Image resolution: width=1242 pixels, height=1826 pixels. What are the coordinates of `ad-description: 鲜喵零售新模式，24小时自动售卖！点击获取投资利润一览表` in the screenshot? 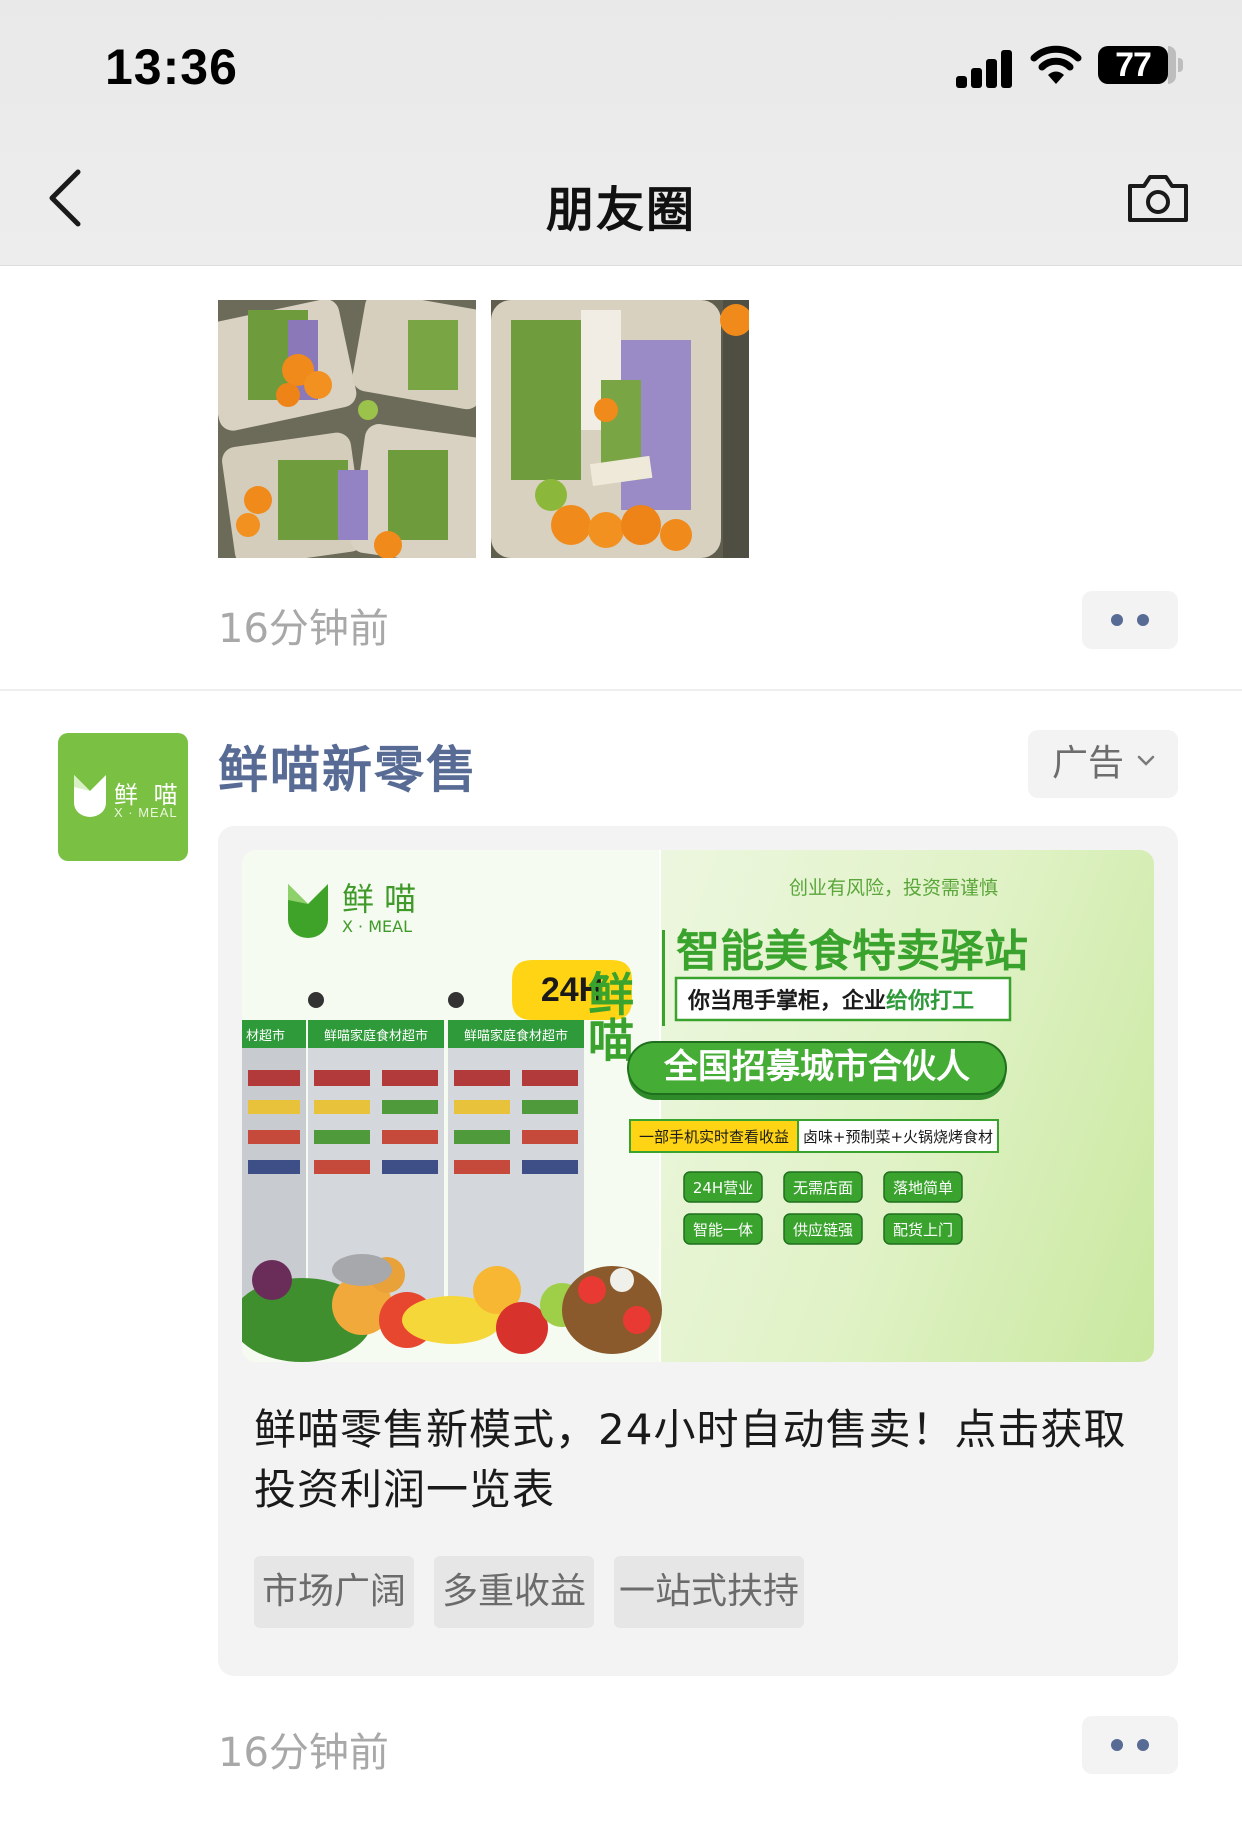 It's located at (704, 1460).